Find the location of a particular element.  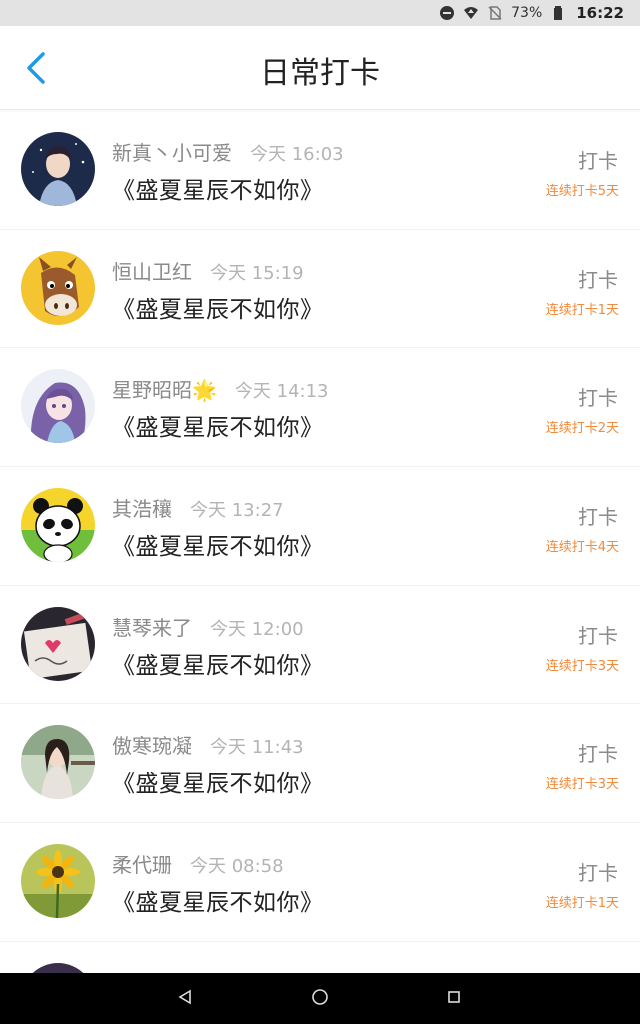

nav-recents-button is located at coordinates (454, 998).